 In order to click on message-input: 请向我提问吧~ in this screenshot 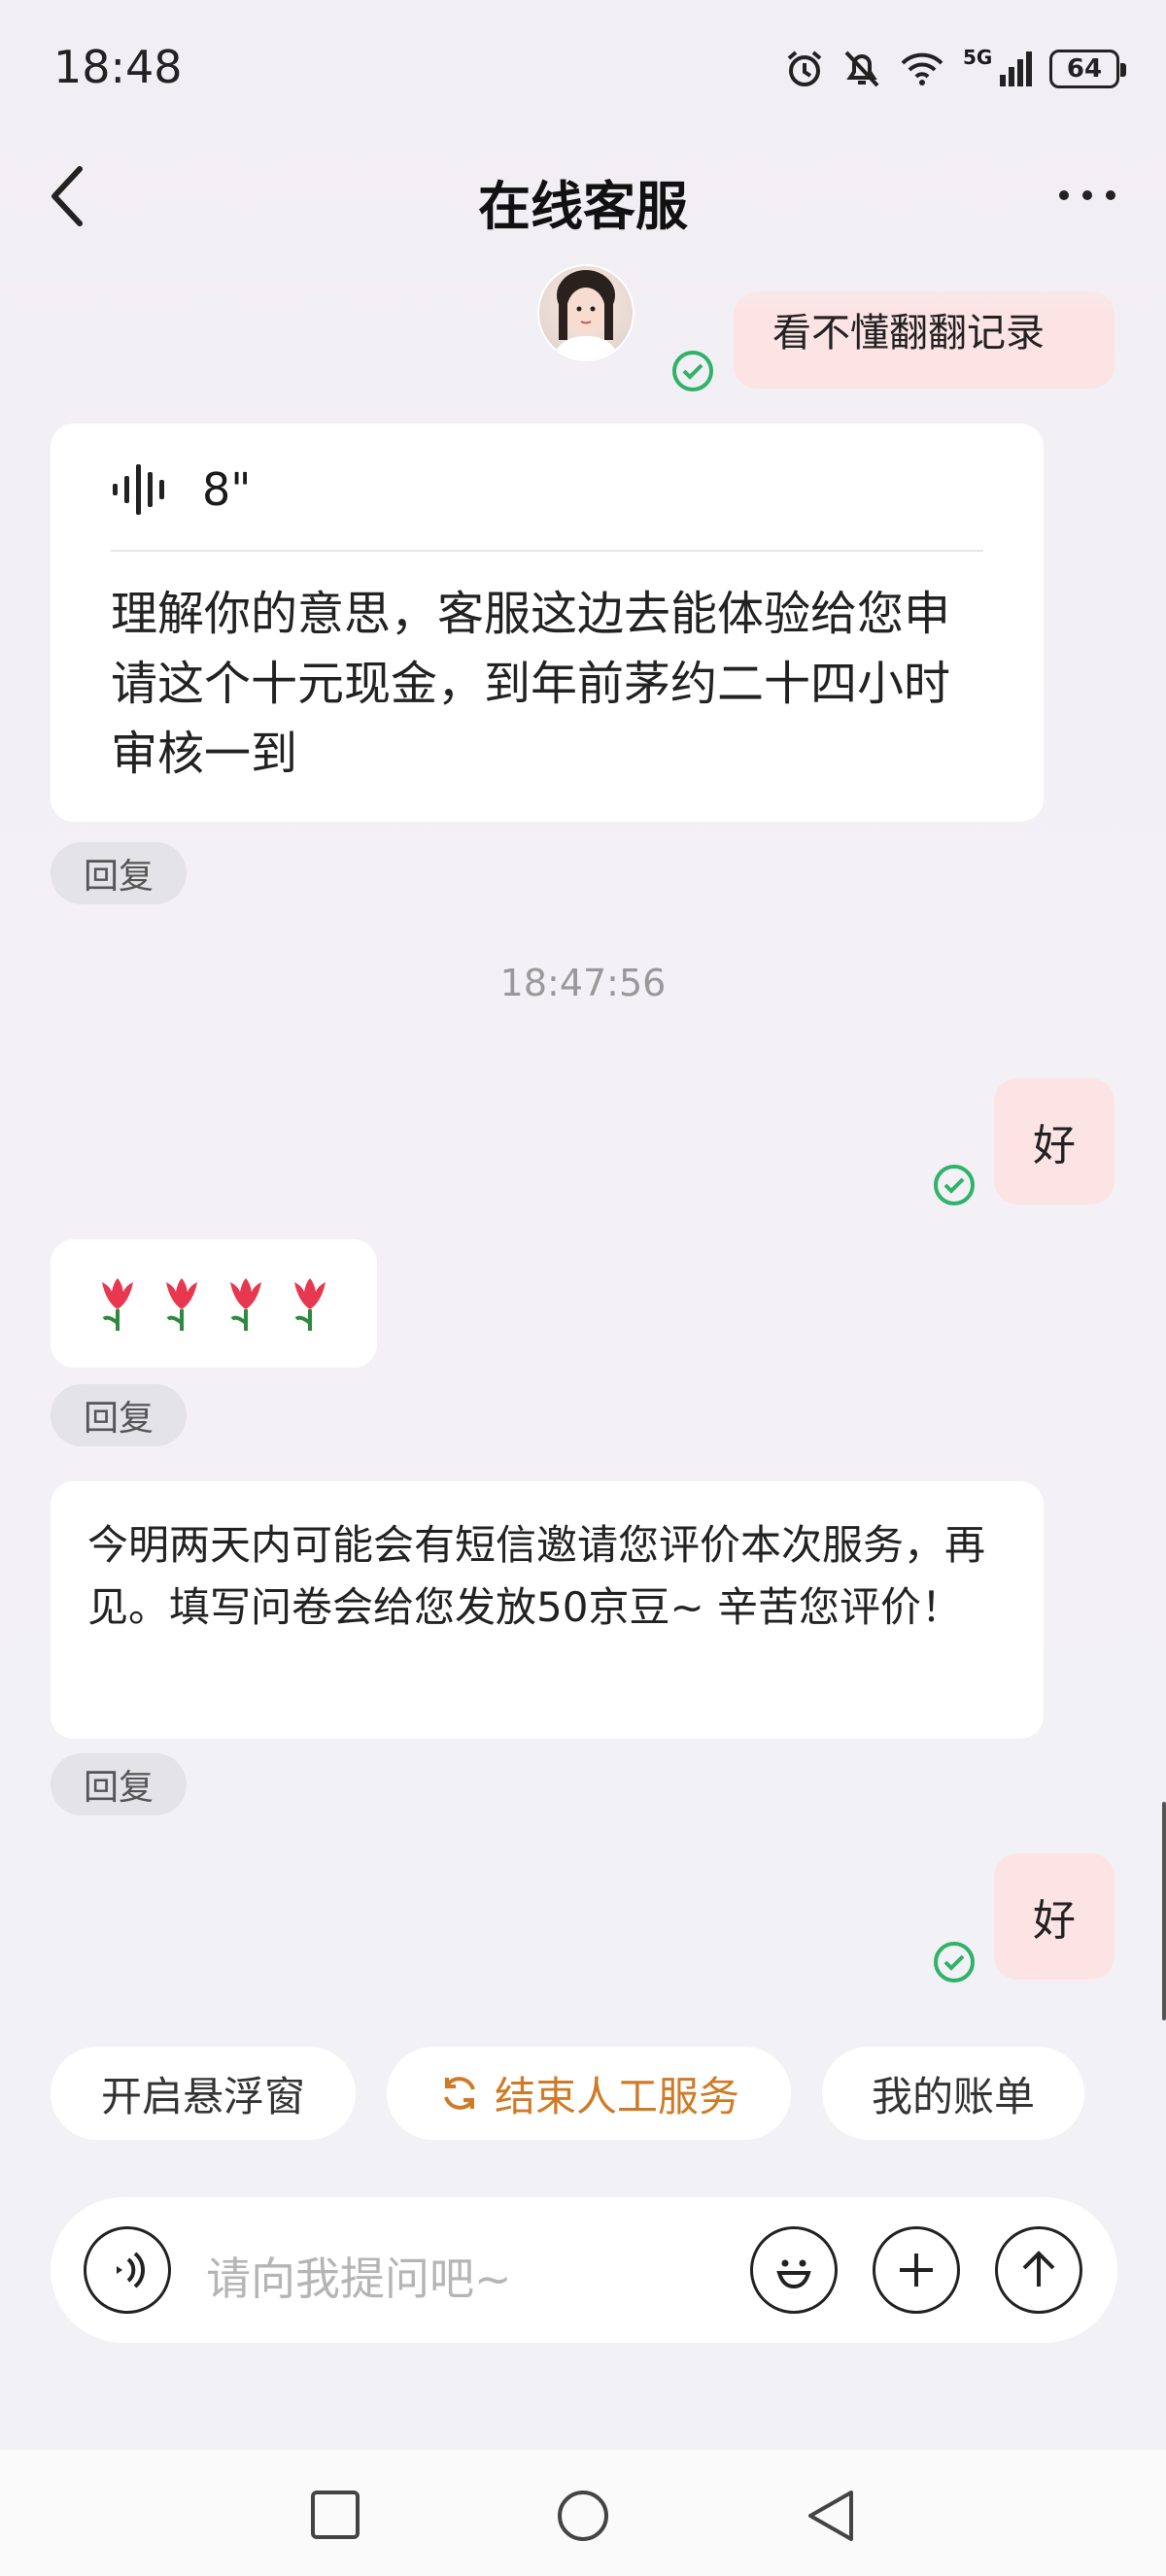, I will do `click(359, 2276)`.